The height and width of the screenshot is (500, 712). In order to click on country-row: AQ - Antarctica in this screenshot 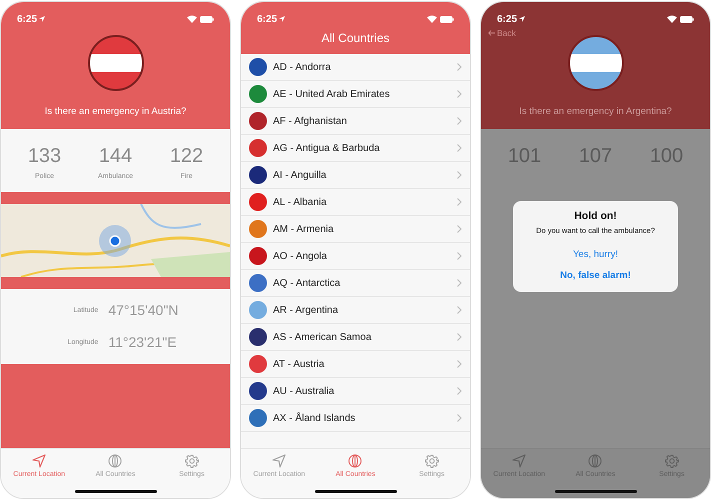, I will do `click(355, 283)`.